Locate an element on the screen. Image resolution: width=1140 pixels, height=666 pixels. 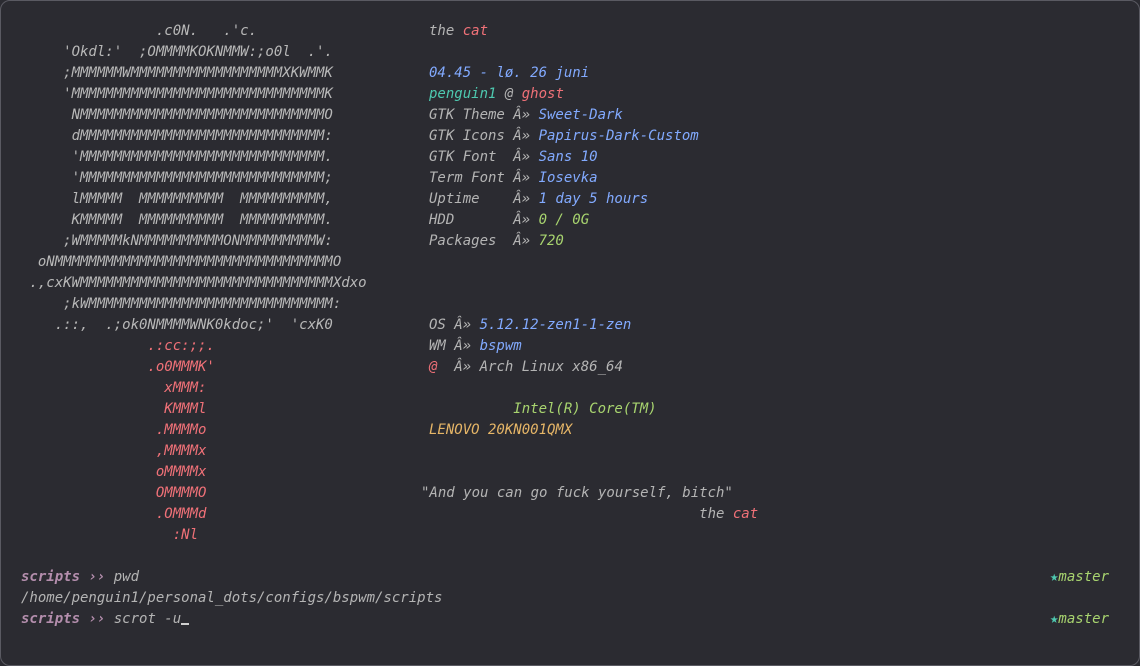
info-user: penguin1 is located at coordinates (463, 94).